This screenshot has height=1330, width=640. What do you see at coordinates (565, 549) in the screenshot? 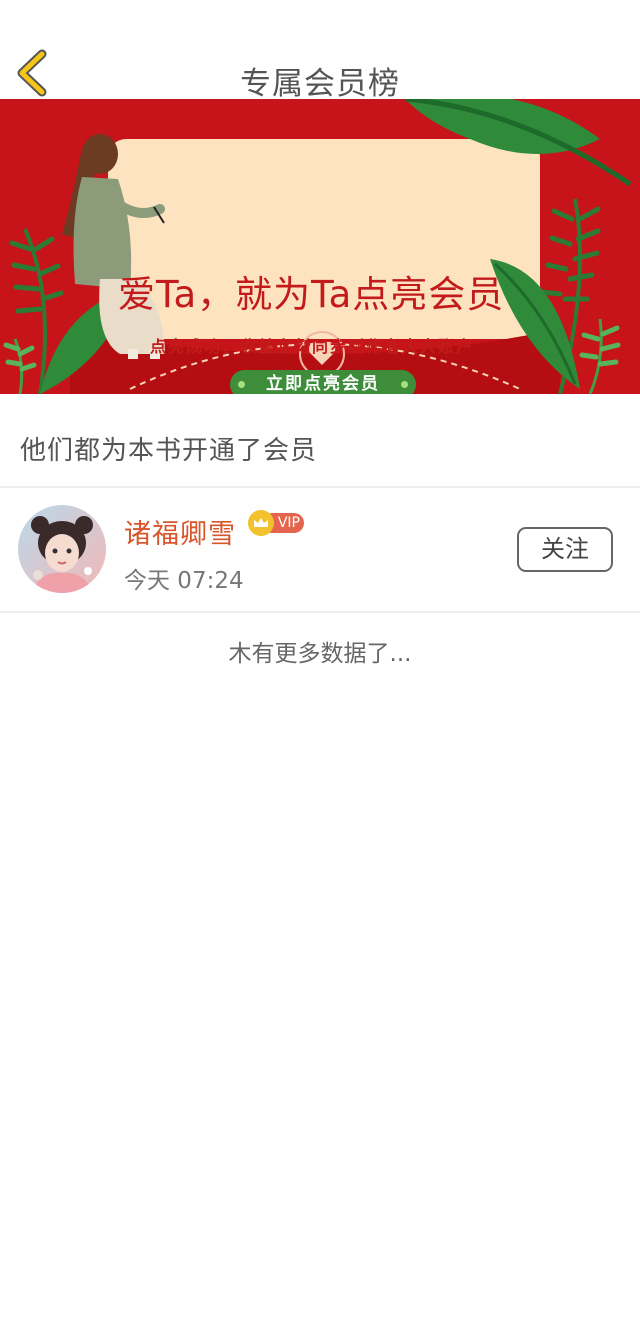
I see `follow-button: 关注` at bounding box center [565, 549].